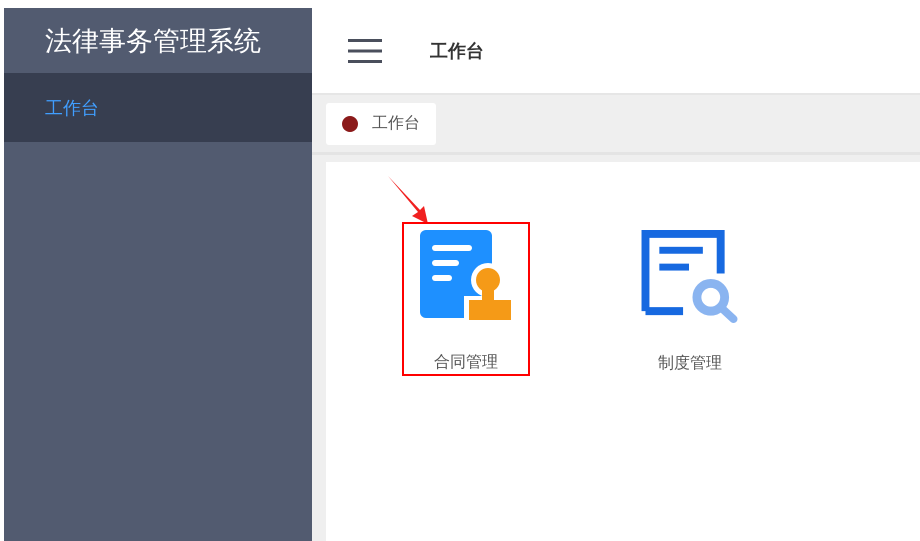 This screenshot has width=920, height=541. I want to click on page-tab: 工作台, so click(381, 123).